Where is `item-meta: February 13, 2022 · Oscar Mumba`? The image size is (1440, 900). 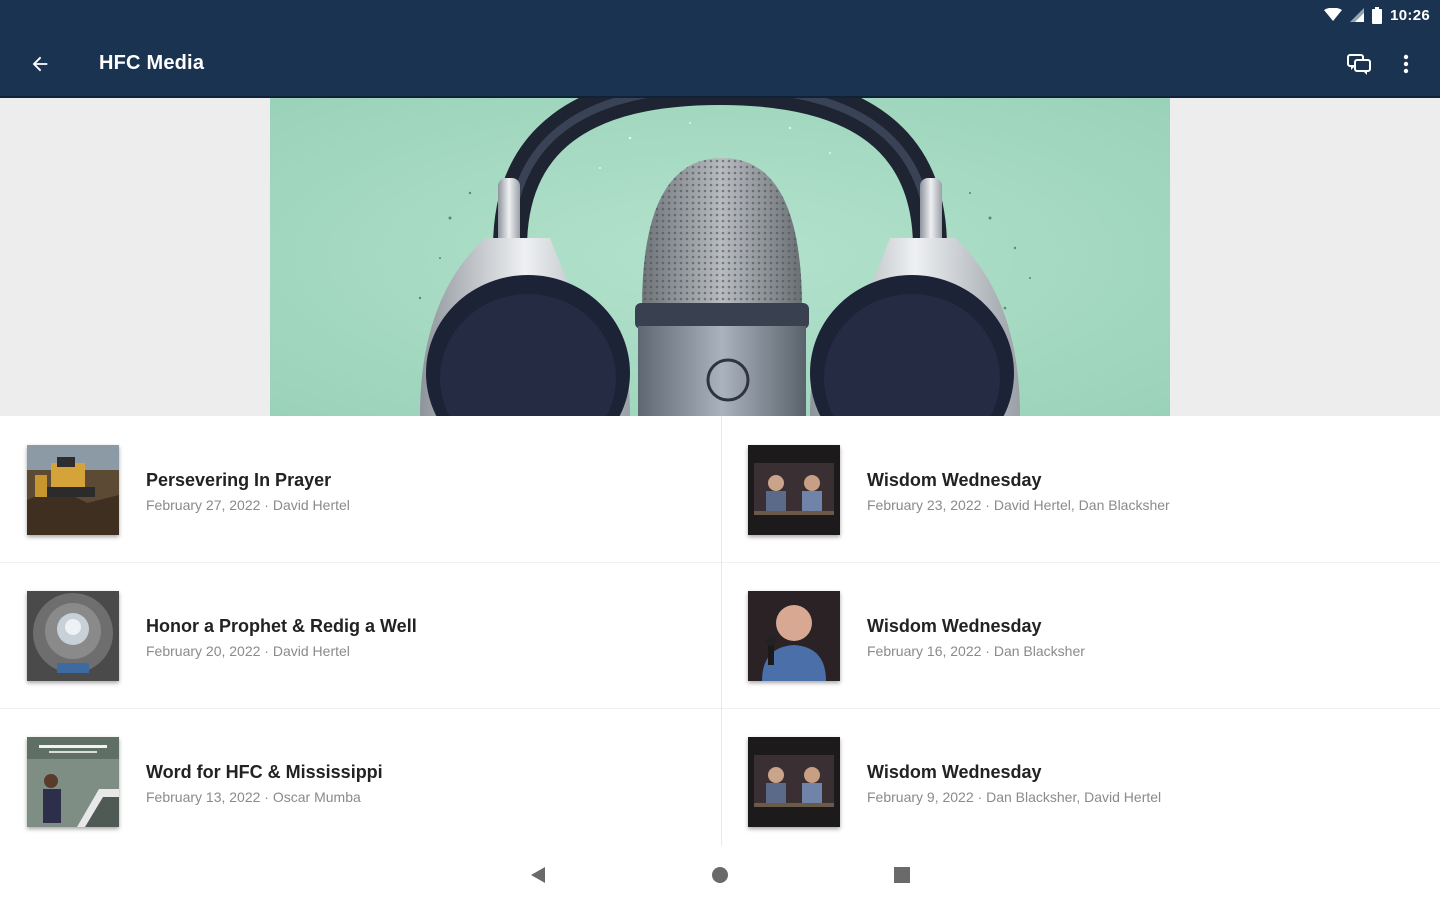 item-meta: February 13, 2022 · Oscar Mumba is located at coordinates (253, 797).